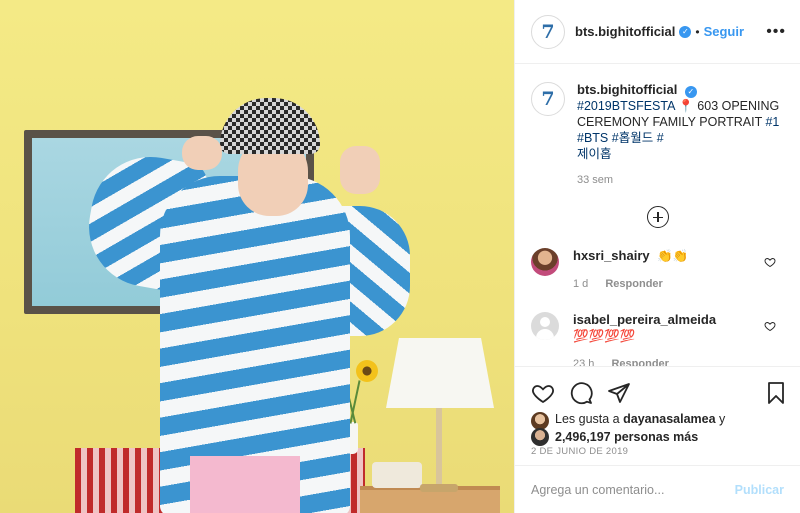  What do you see at coordinates (759, 490) in the screenshot?
I see `publish-button: Publicar` at bounding box center [759, 490].